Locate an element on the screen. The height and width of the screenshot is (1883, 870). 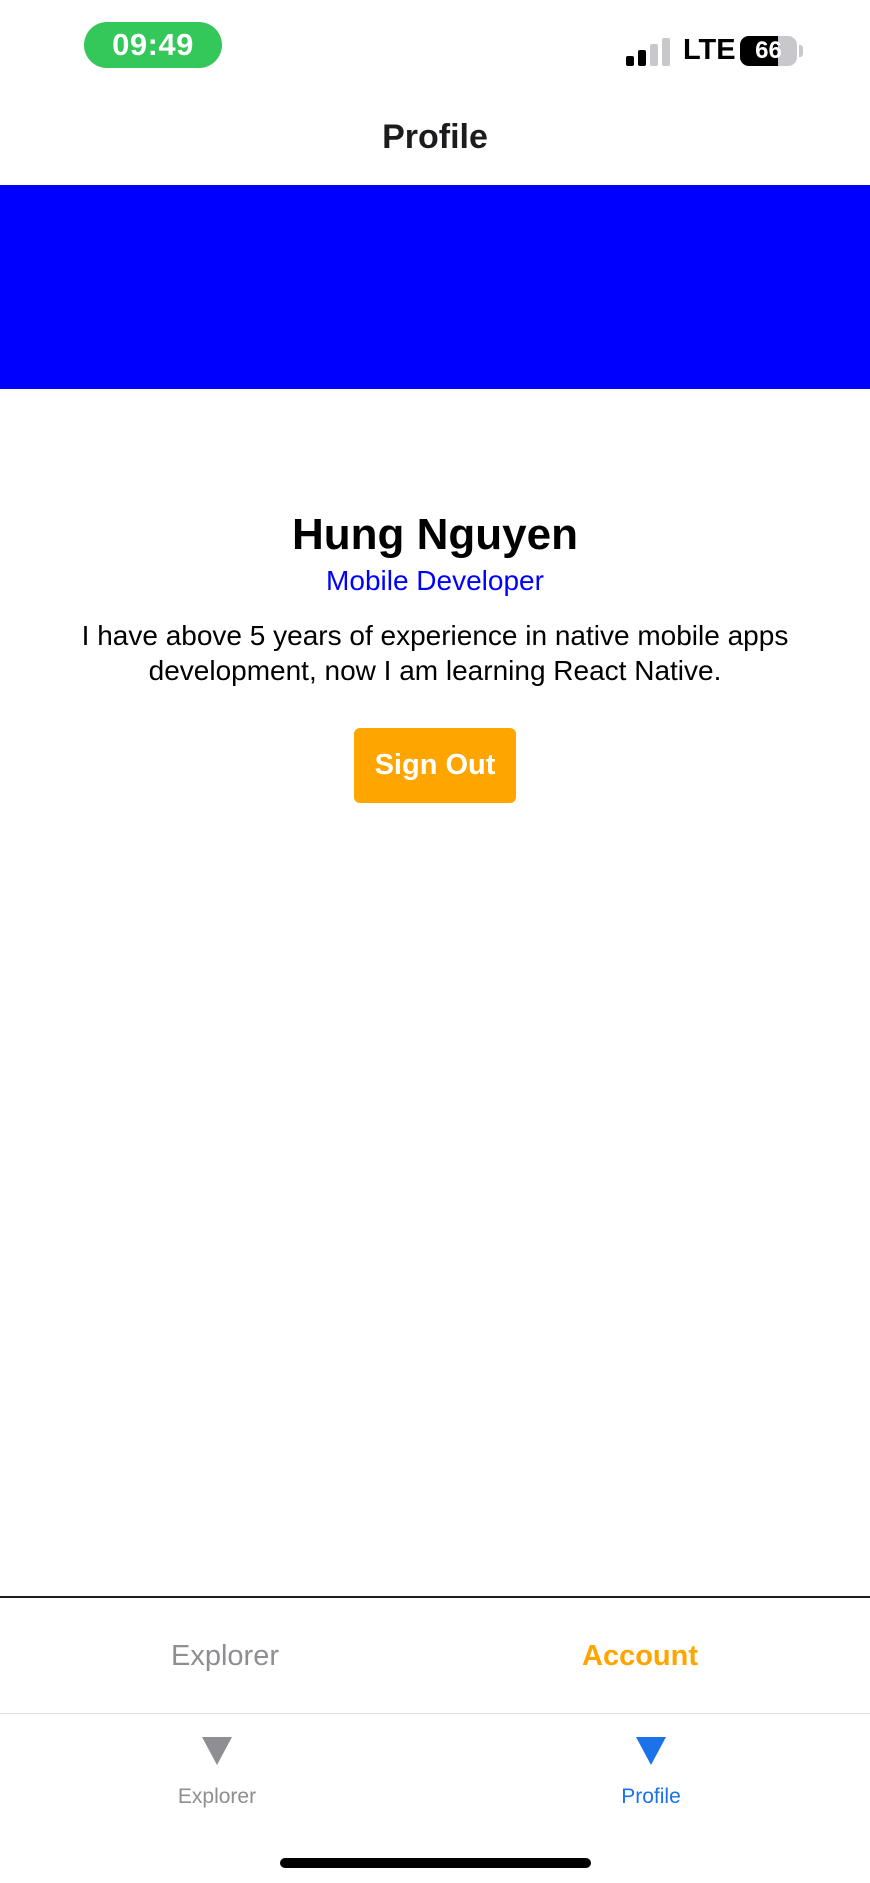
status-time: 09:49 is located at coordinates (153, 45).